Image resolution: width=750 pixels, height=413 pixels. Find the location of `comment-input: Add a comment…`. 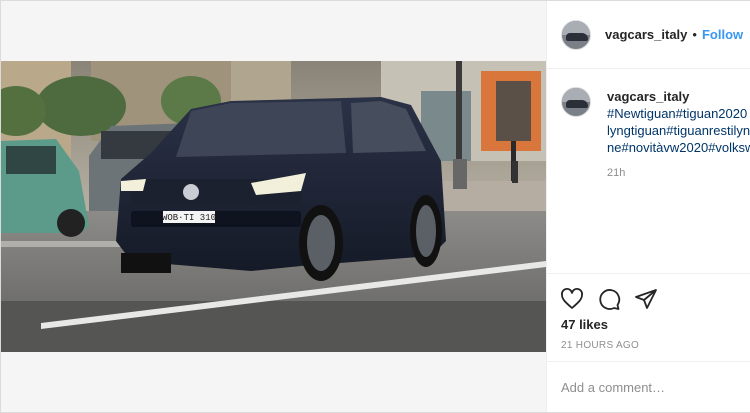

comment-input: Add a comment… is located at coordinates (613, 387).